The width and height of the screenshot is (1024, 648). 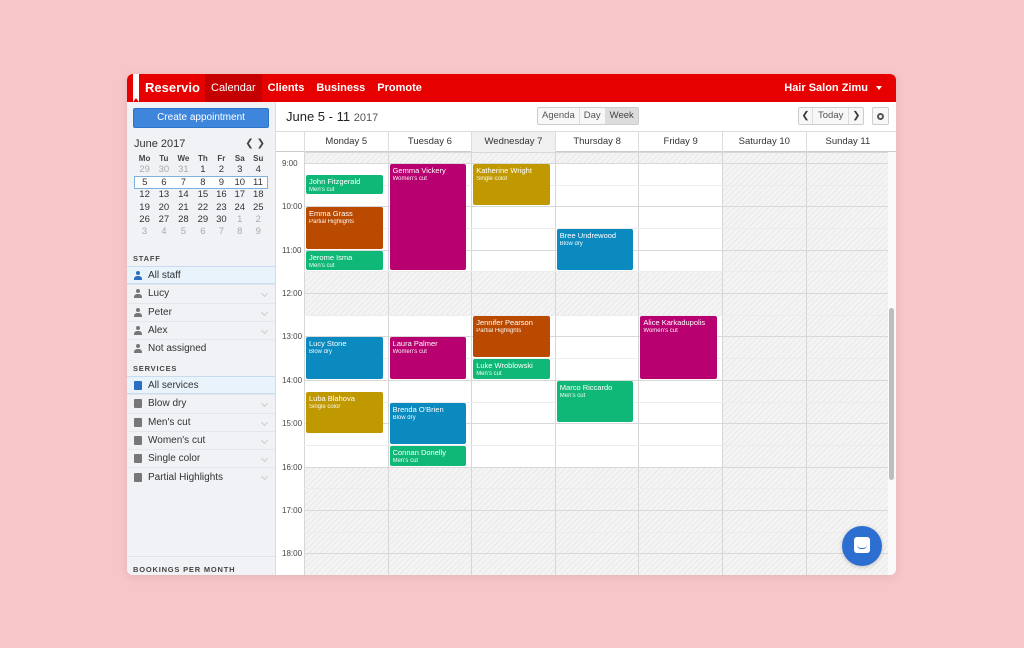 I want to click on service-item: Partial Highlights, so click(x=201, y=476).